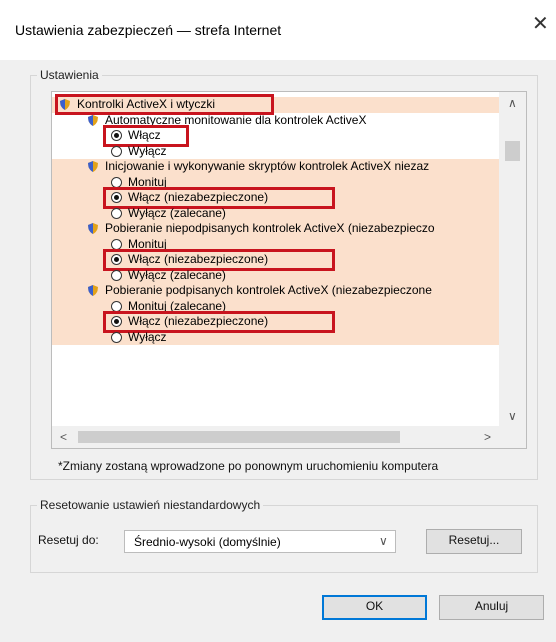 Image resolution: width=556 pixels, height=642 pixels. Describe the element at coordinates (512, 103) in the screenshot. I see `scroll-up-icon: ∧` at that location.